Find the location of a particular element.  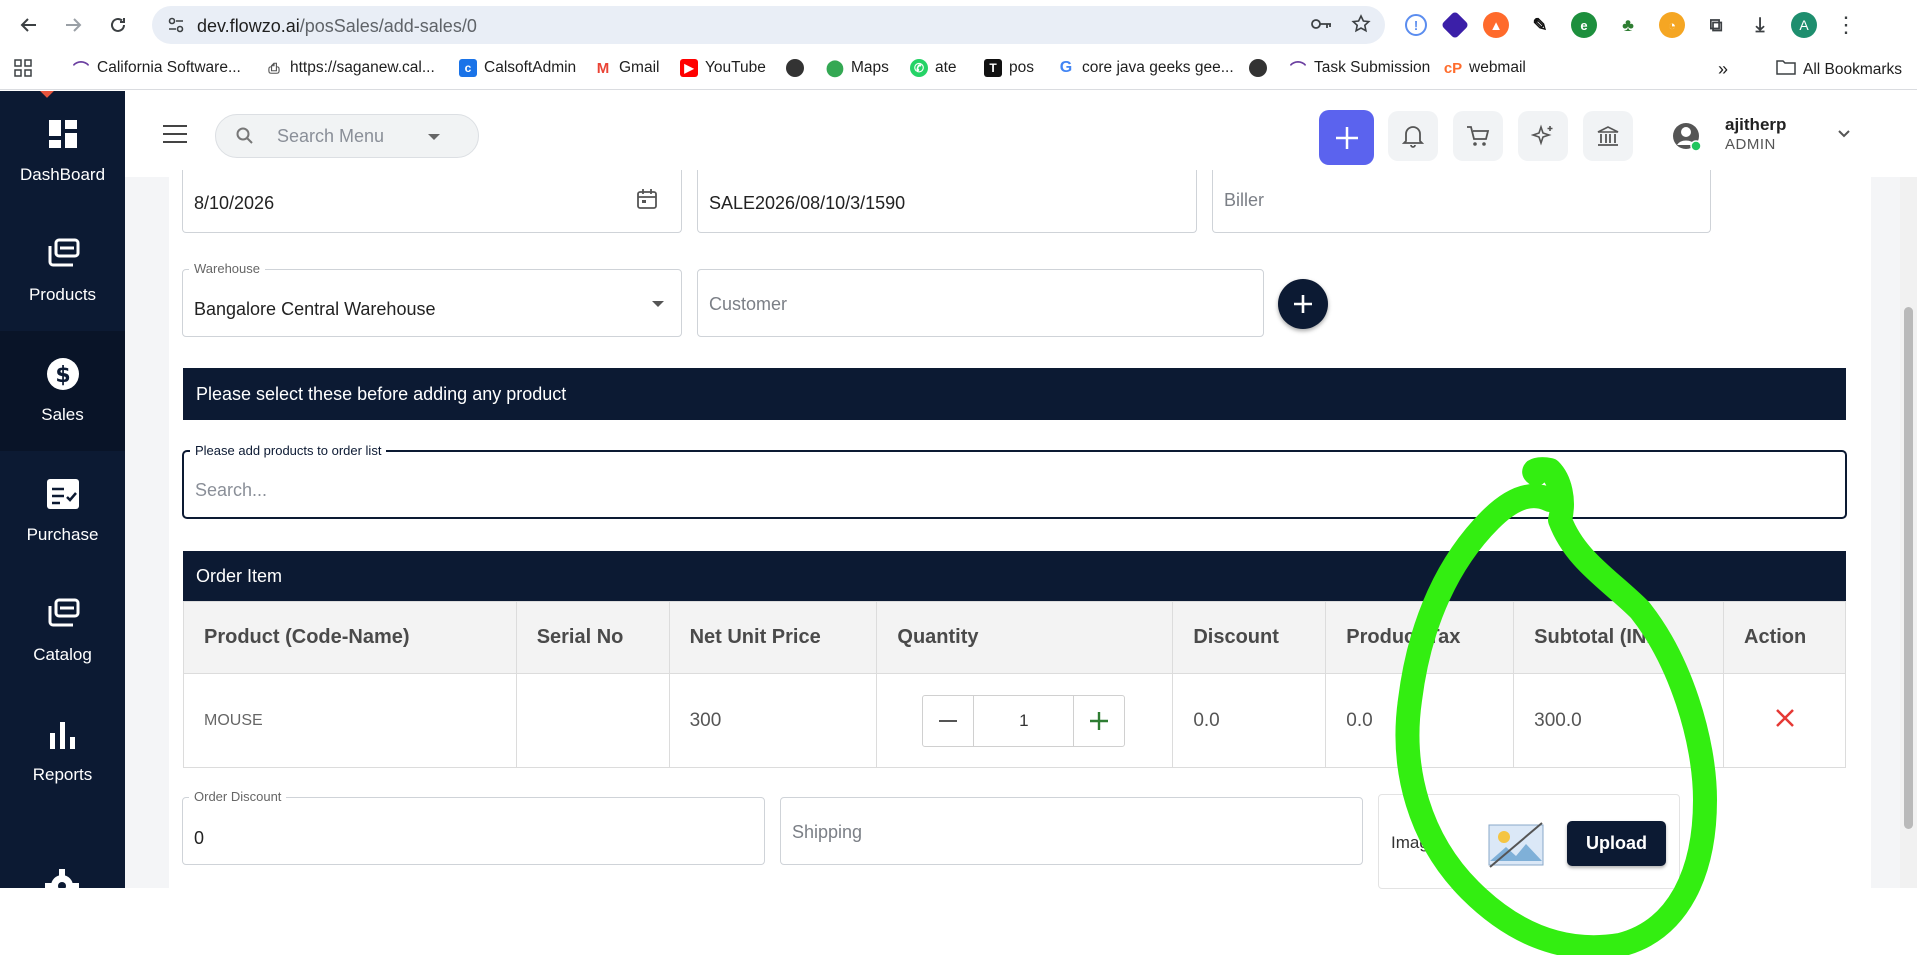

bookmark-item: ✆ ate is located at coordinates (933, 68).